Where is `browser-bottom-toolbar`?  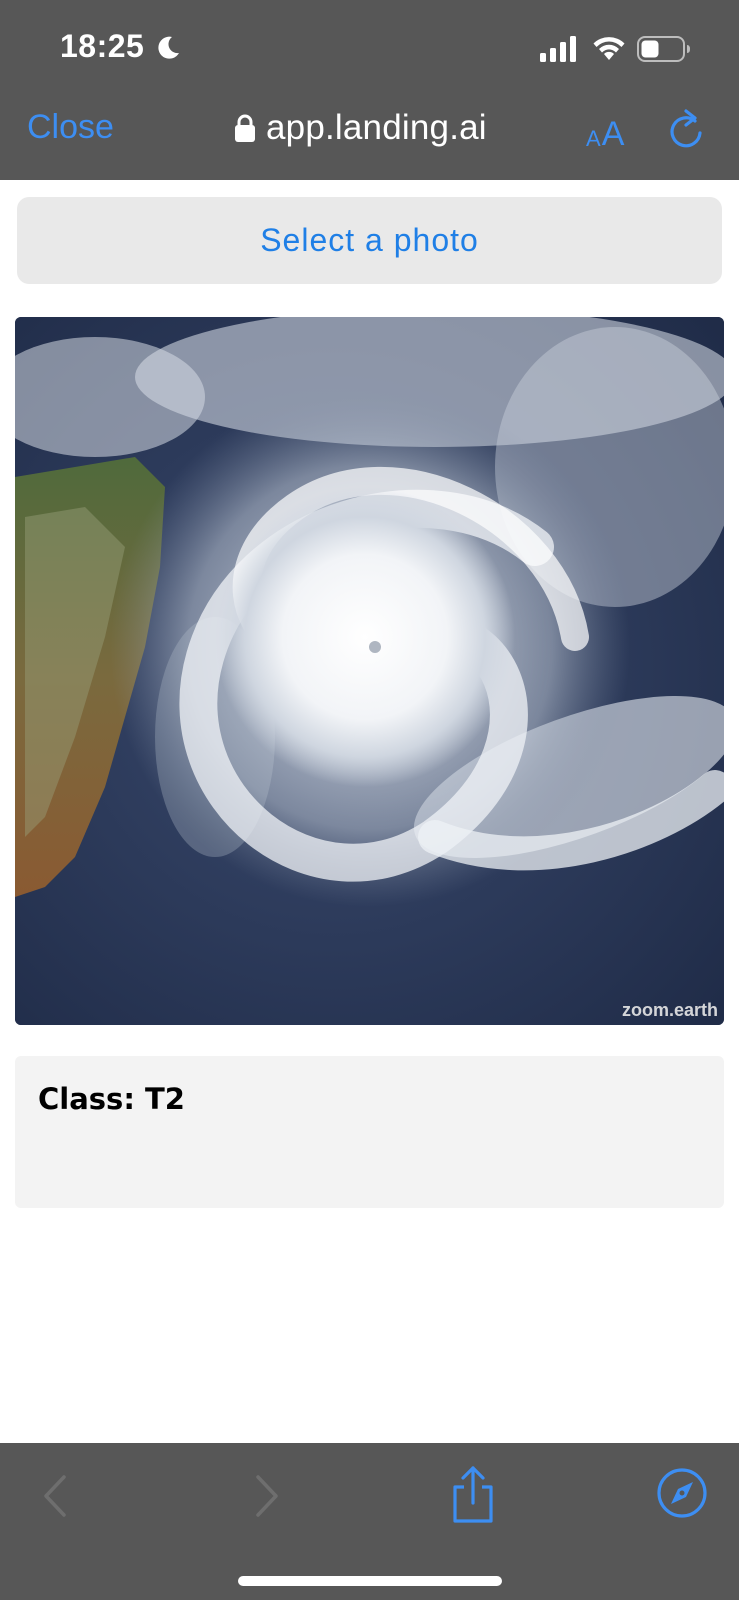 browser-bottom-toolbar is located at coordinates (369, 1521).